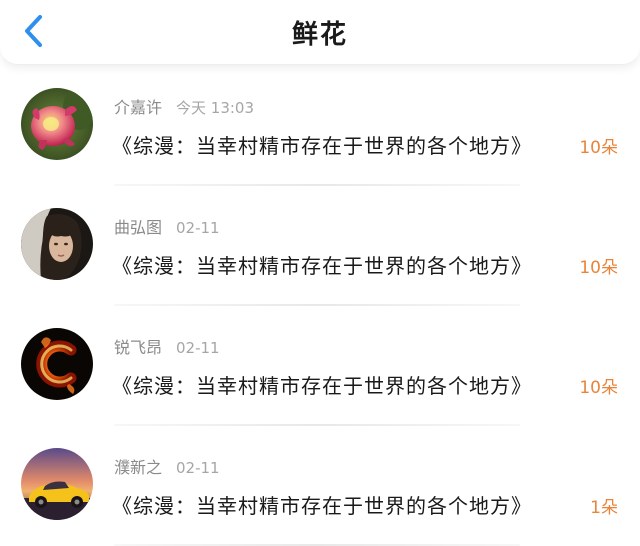 This screenshot has width=640, height=546. I want to click on woman-portrait-avatar, so click(57, 244).